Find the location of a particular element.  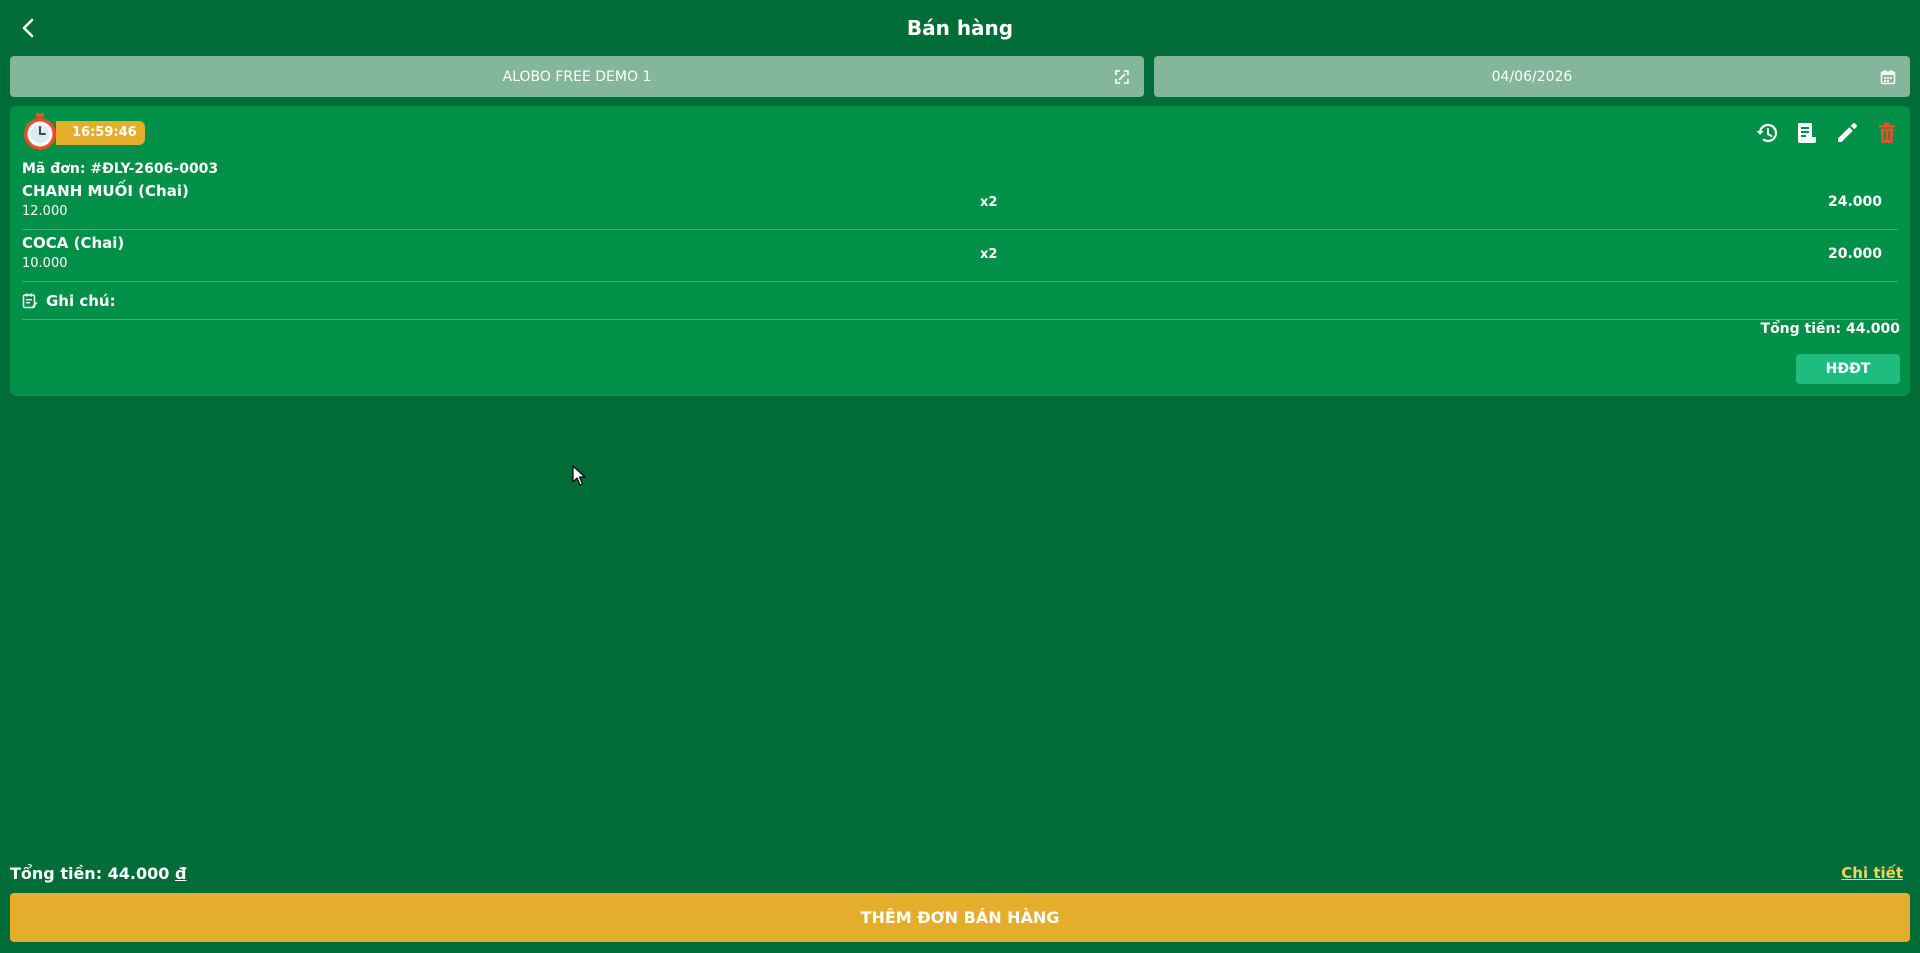

order-note: Ghi chú: is located at coordinates (960, 301).